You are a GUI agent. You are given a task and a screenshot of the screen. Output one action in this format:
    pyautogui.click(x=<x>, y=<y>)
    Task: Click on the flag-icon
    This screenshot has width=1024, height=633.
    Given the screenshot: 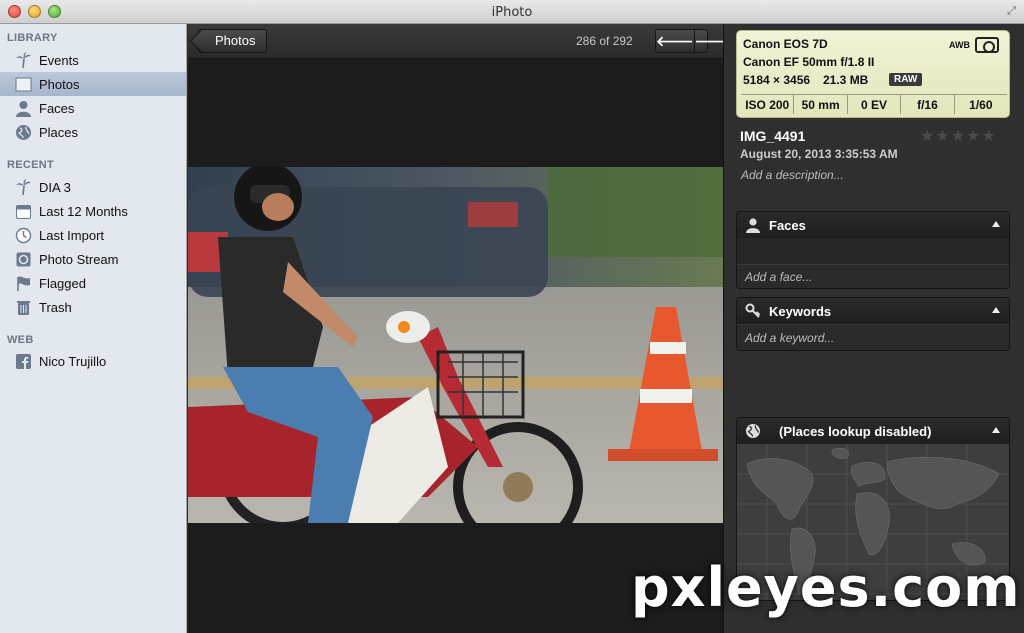 What is the action you would take?
    pyautogui.click(x=23, y=283)
    